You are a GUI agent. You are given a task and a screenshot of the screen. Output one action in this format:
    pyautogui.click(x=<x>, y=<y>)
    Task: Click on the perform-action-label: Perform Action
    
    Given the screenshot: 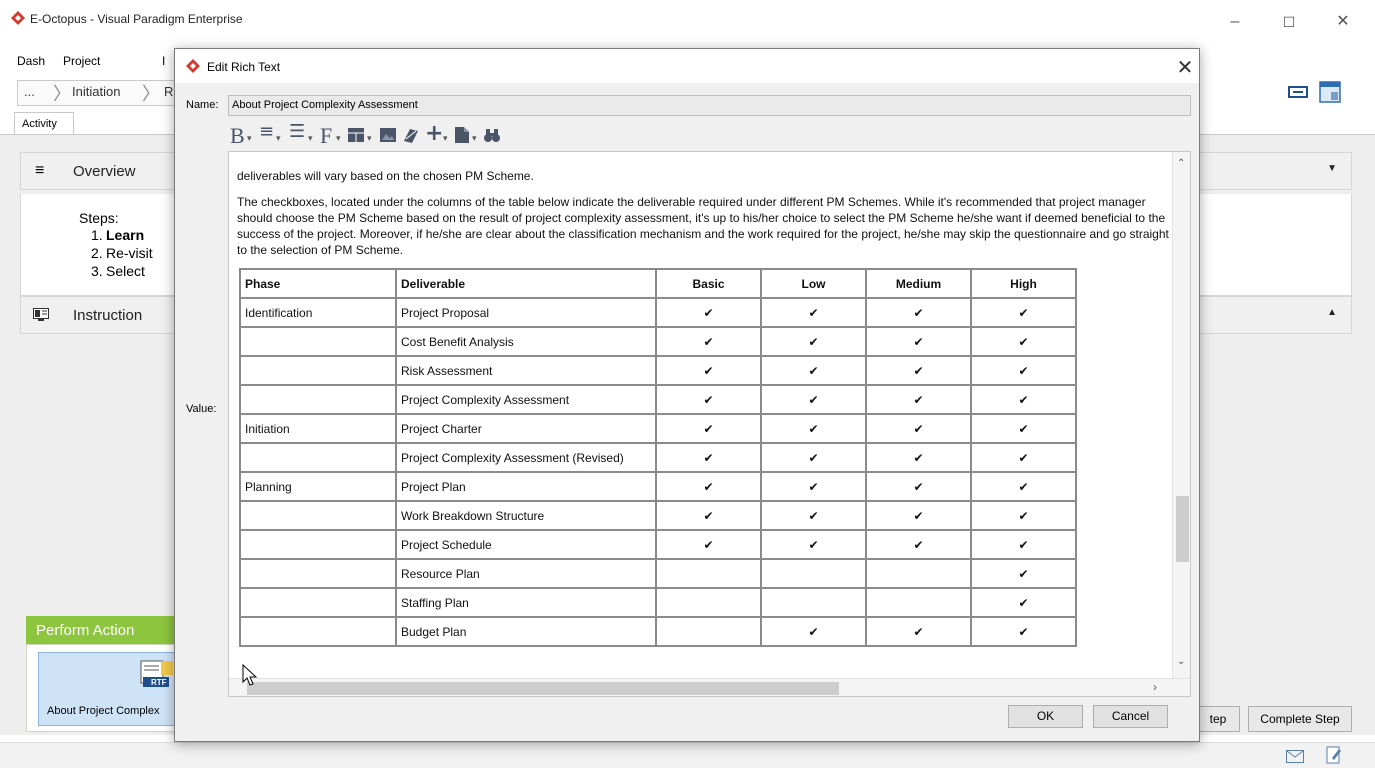 What is the action you would take?
    pyautogui.click(x=85, y=630)
    